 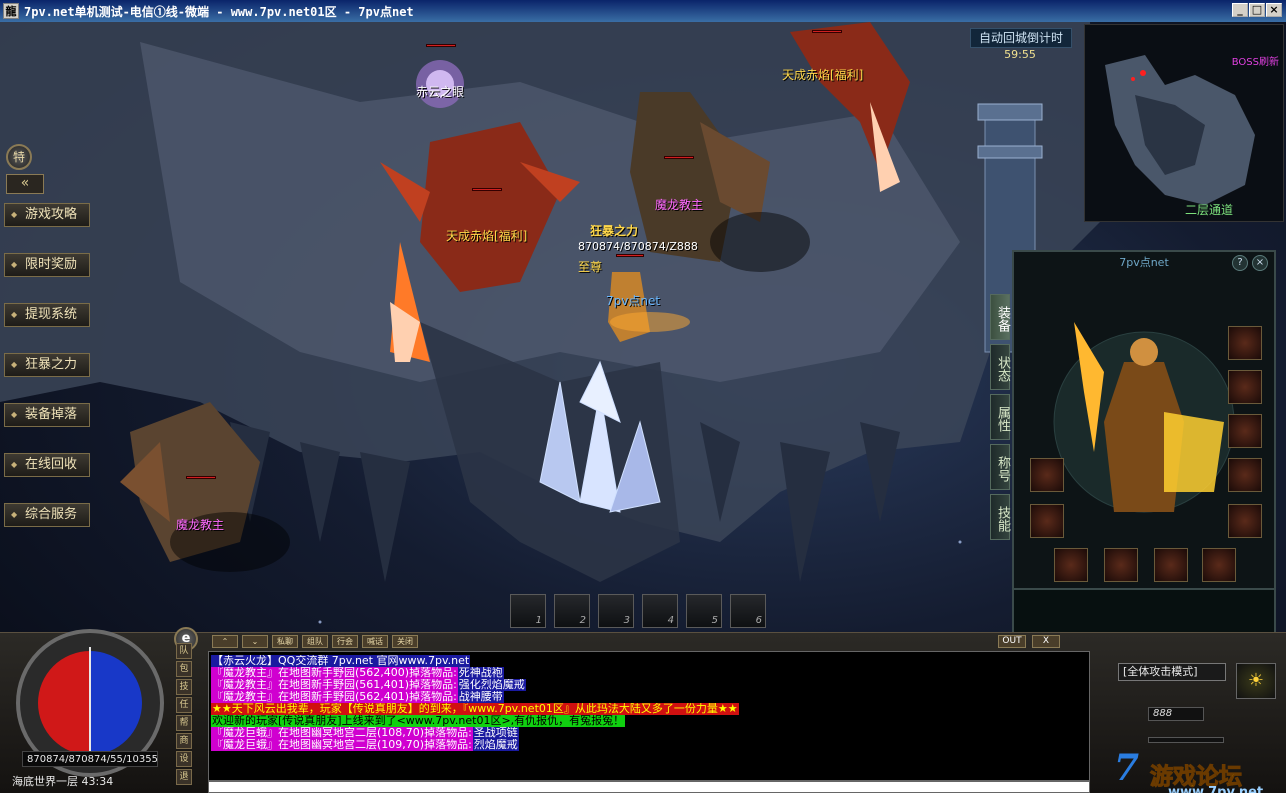 I want to click on player-rank: 至尊, so click(x=590, y=267).